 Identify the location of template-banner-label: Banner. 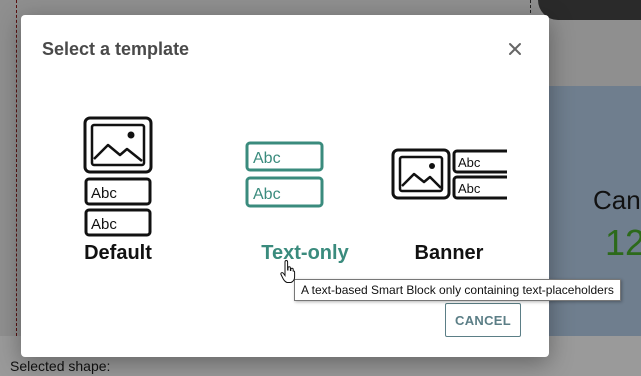
(449, 253).